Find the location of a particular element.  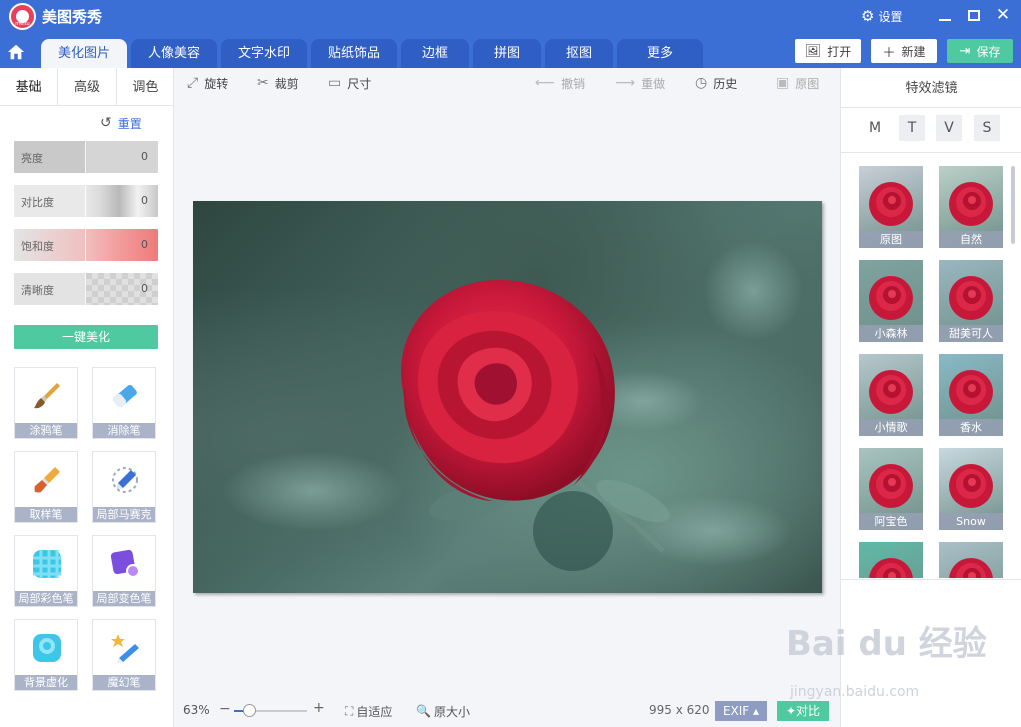

tab-cutout: 抠图 is located at coordinates (579, 53).